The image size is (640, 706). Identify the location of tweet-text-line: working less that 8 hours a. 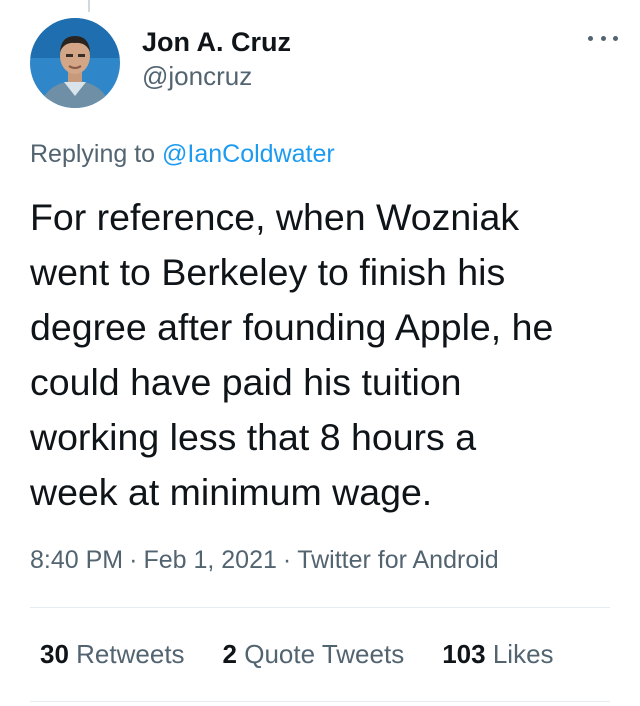
(253, 437).